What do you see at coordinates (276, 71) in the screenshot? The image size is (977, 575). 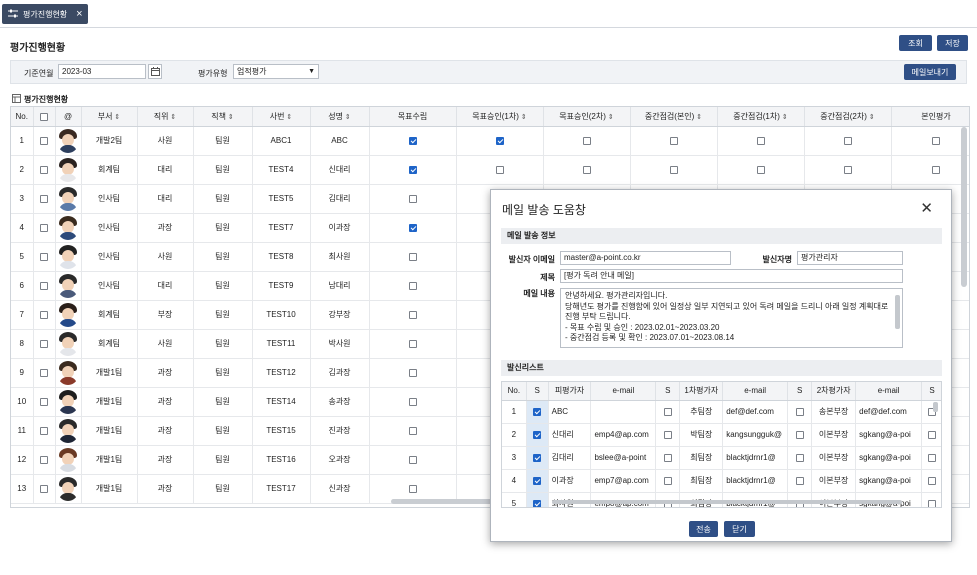 I see `eval-type-select: 업적평가 ▼` at bounding box center [276, 71].